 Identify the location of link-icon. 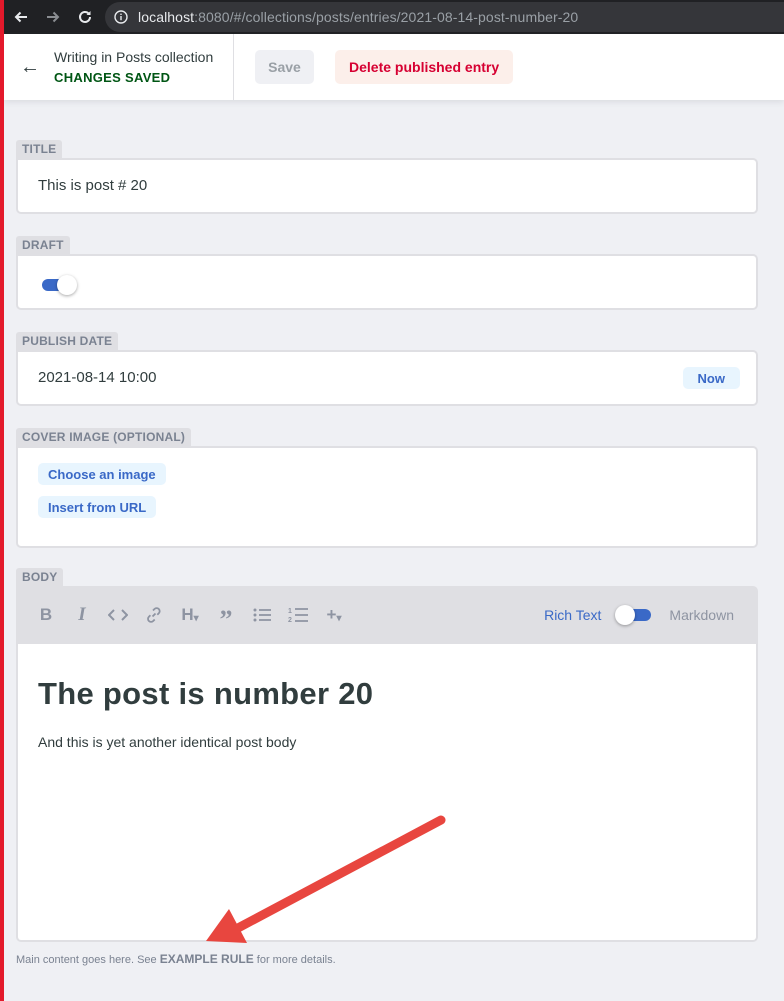
(154, 615).